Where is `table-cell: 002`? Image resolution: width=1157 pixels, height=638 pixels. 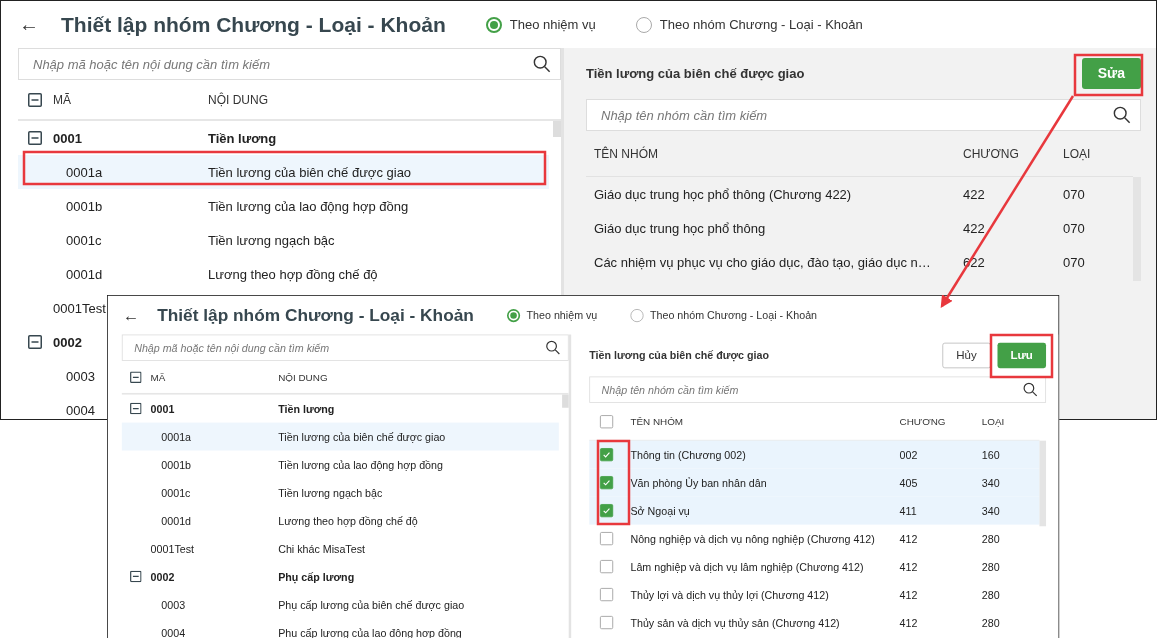
table-cell: 002 is located at coordinates (908, 454).